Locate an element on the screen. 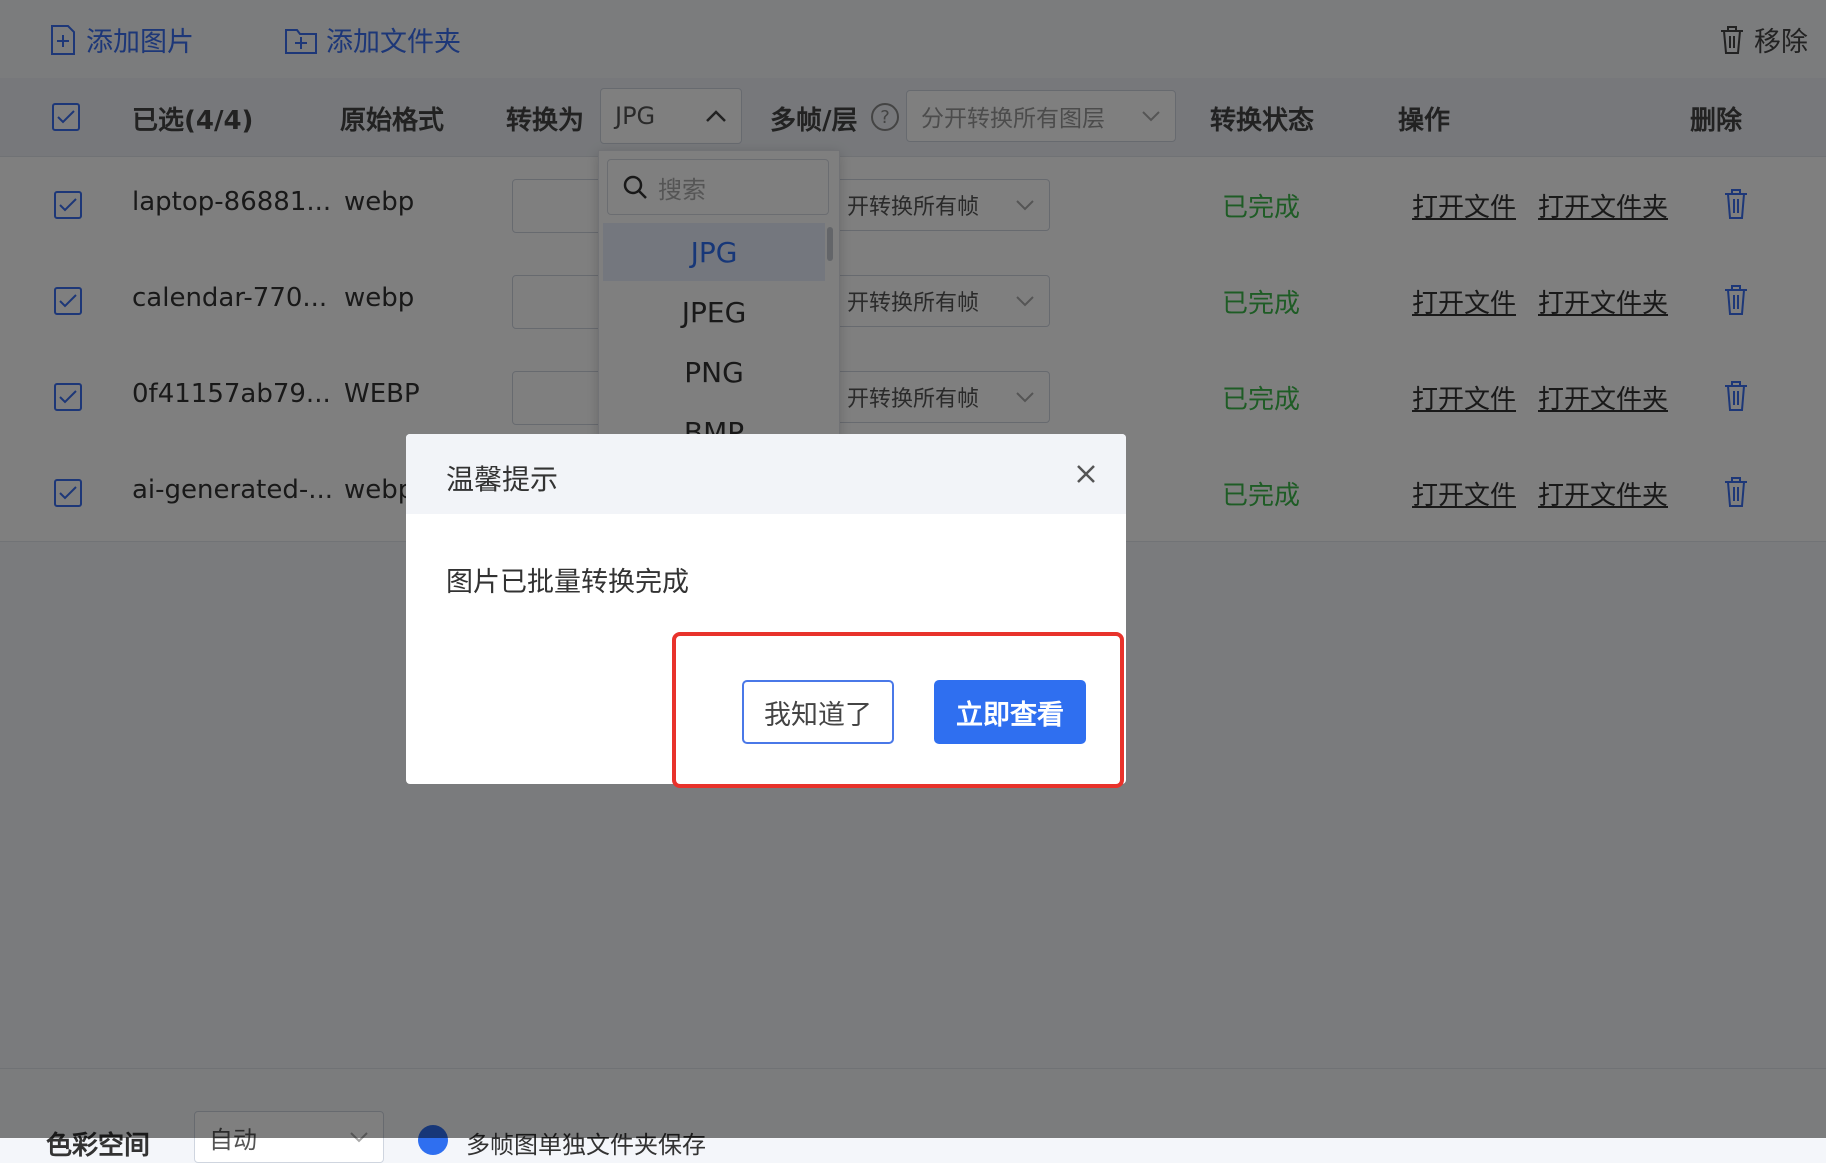 The image size is (1826, 1163). dialog-title: 温馨提示 is located at coordinates (502, 479).